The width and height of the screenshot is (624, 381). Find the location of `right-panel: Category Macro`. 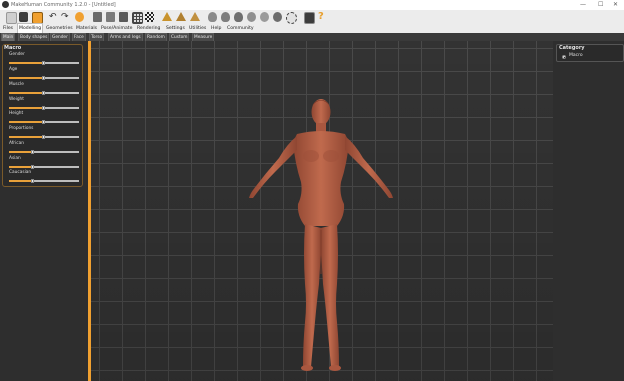

right-panel: Category Macro is located at coordinates (588, 211).